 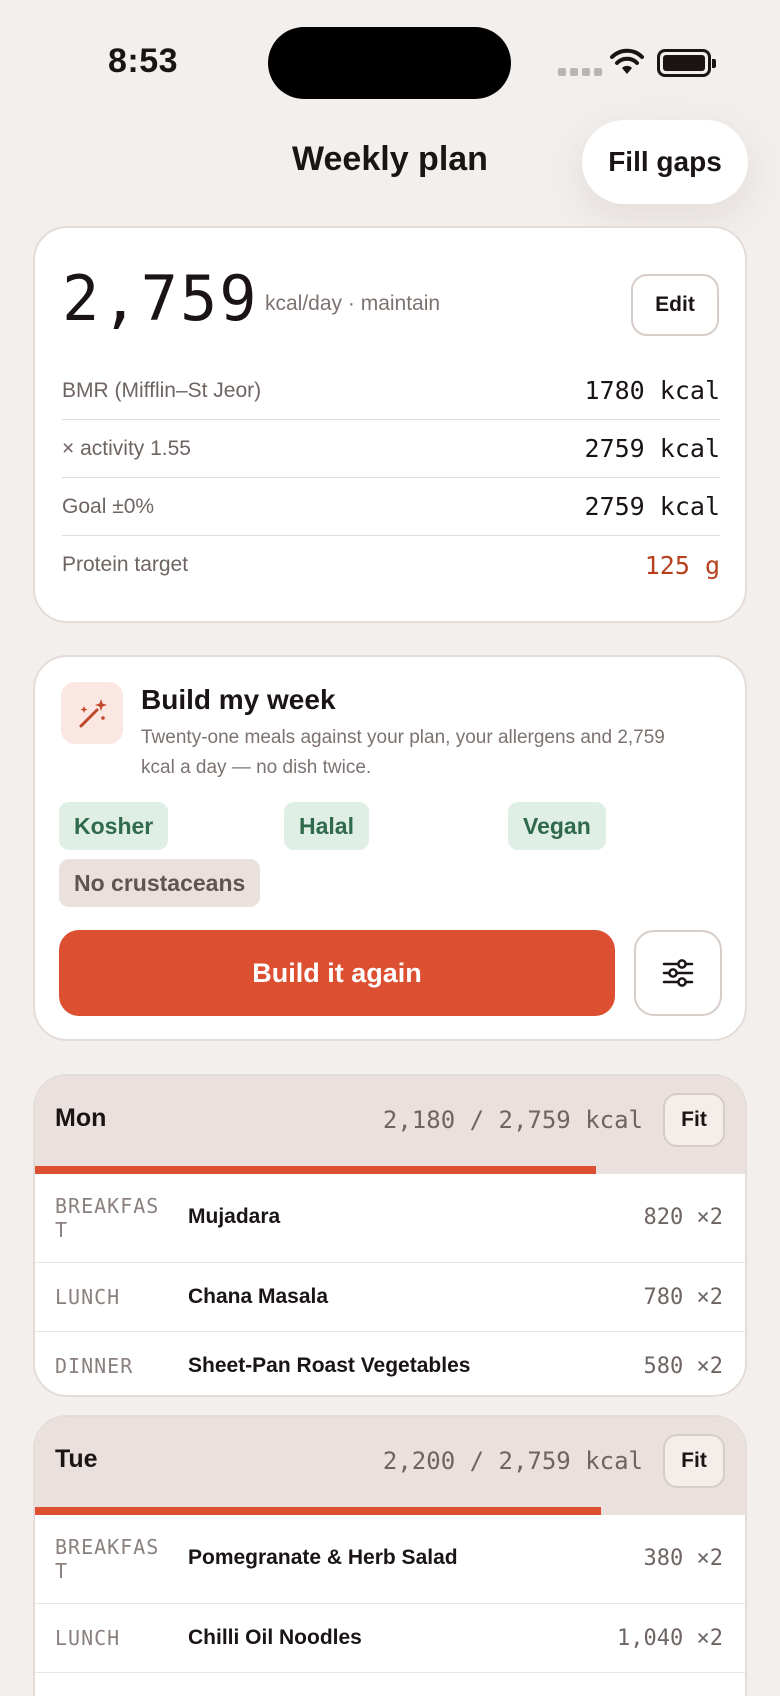 I want to click on meal-row-dinner: DINNER Sheet-Pan Roast Vegetables 580 ×2, so click(x=390, y=1363).